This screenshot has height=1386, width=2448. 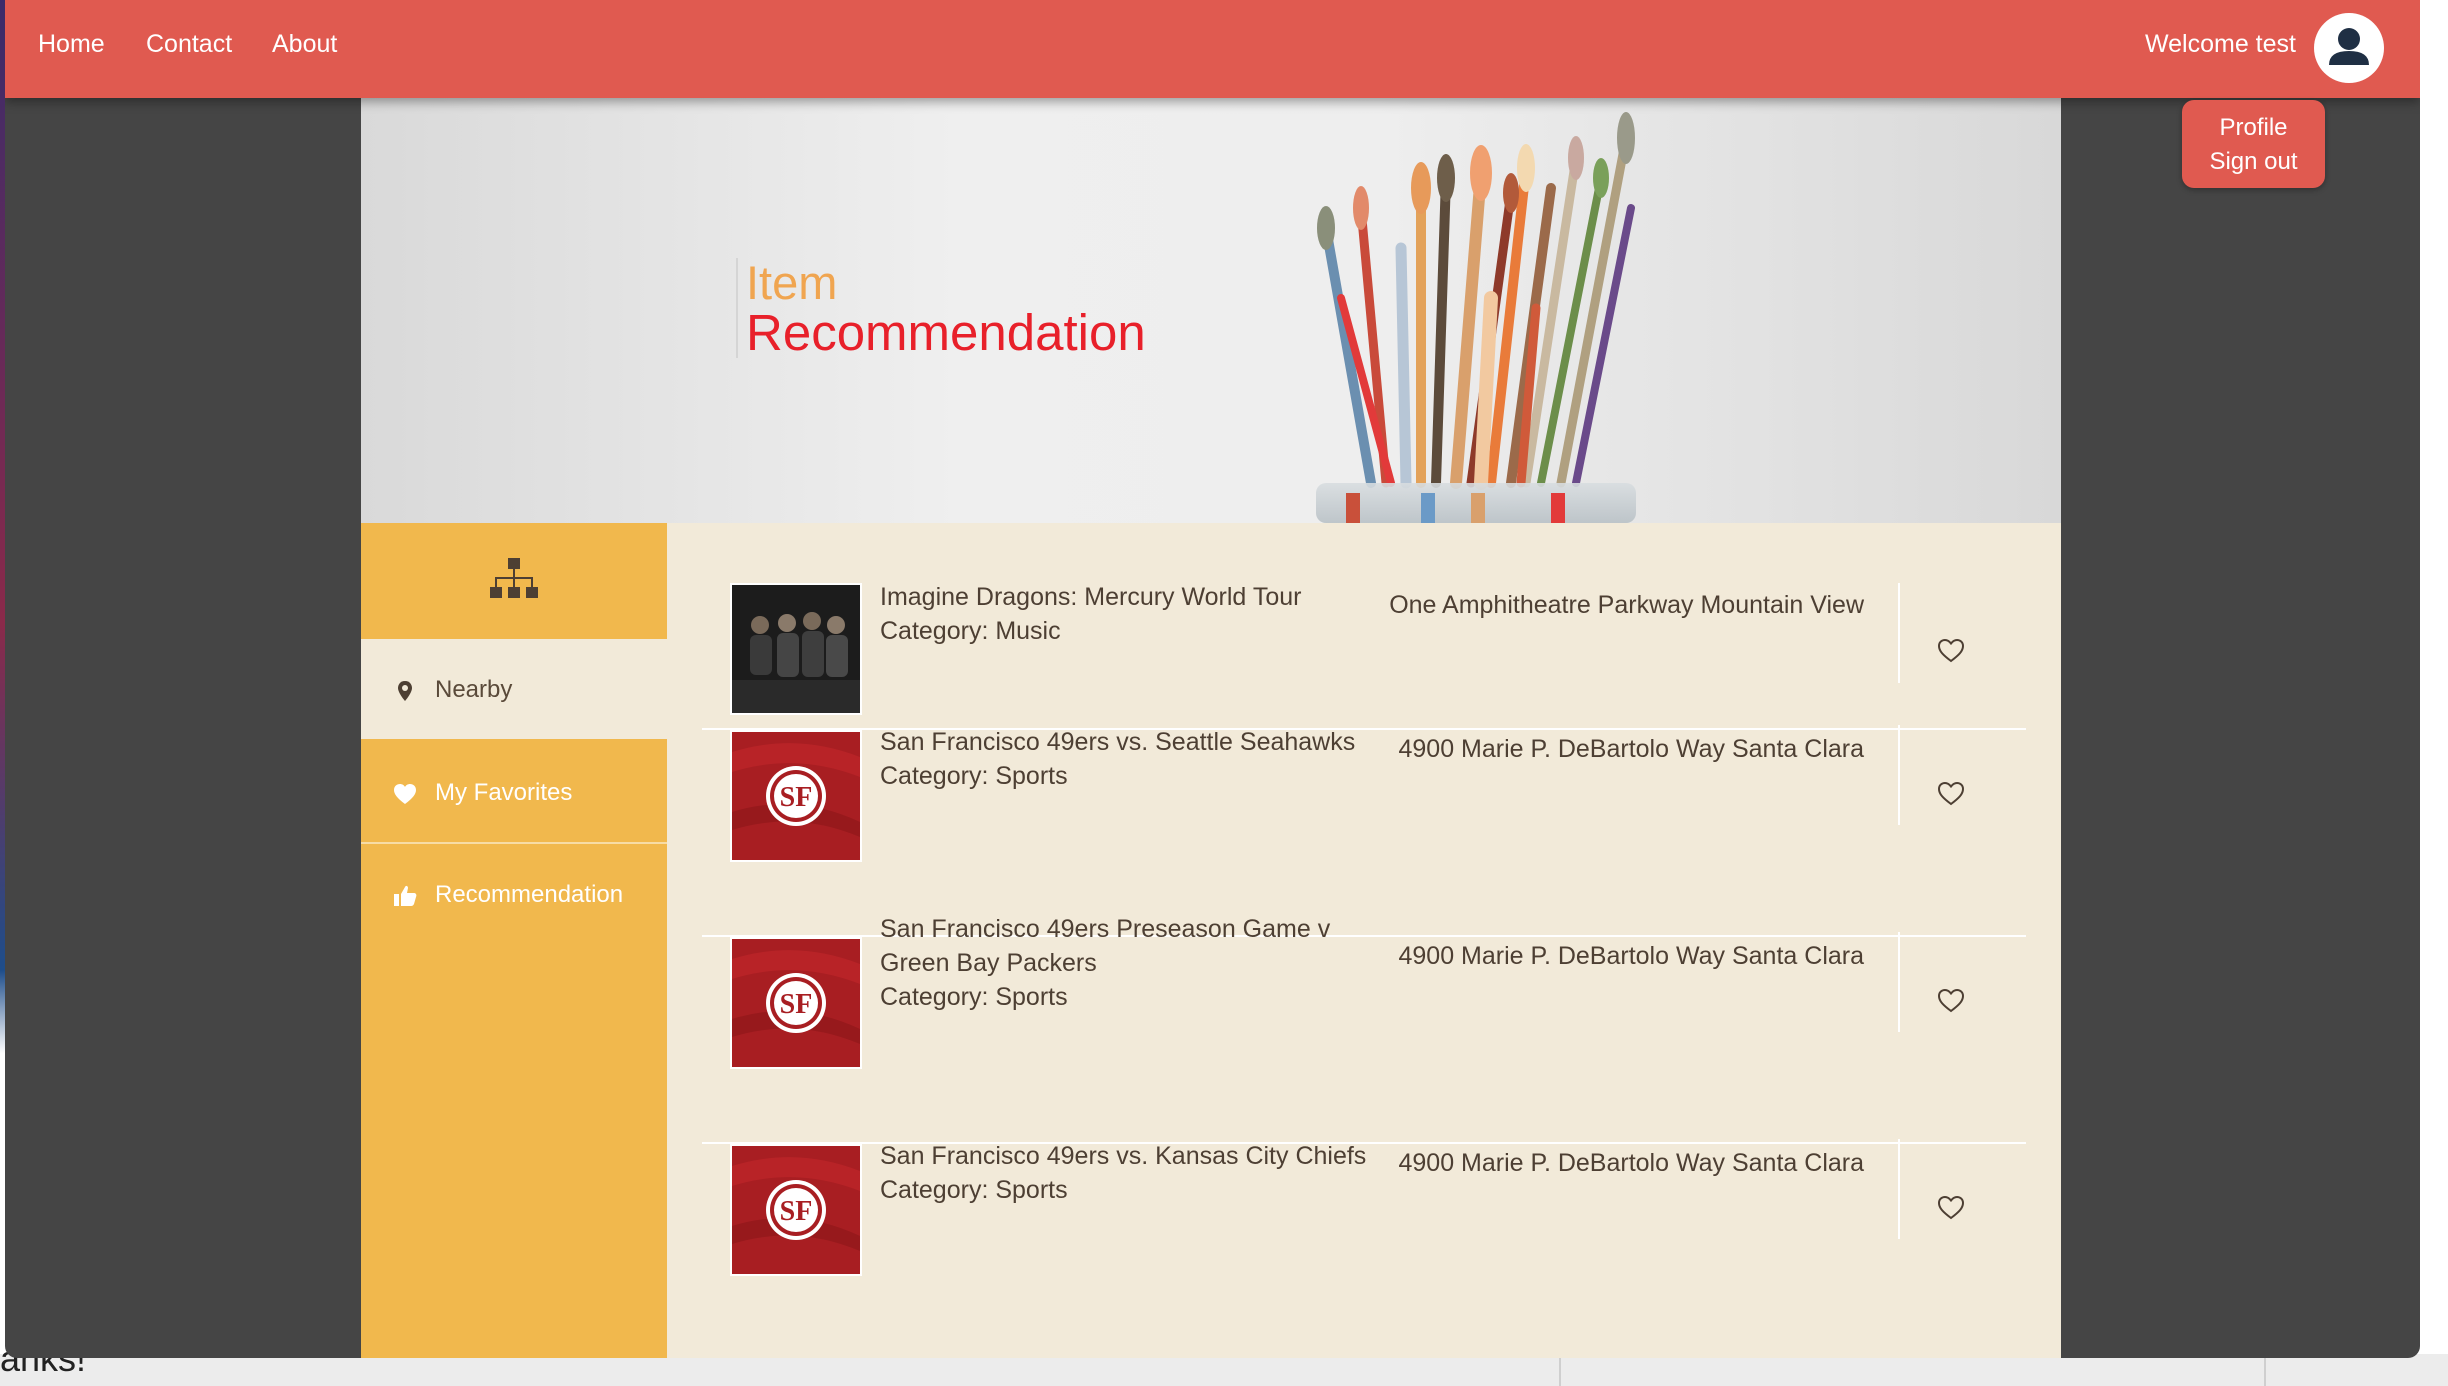 I want to click on item-image, so click(x=796, y=649).